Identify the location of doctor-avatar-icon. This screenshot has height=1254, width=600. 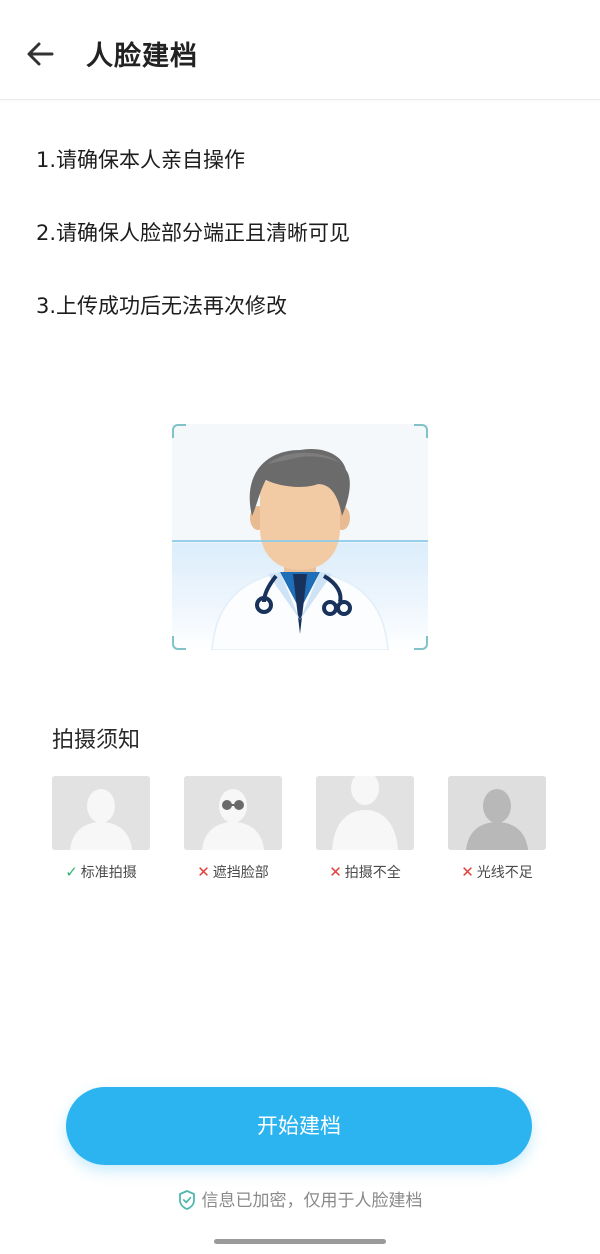
(300, 549).